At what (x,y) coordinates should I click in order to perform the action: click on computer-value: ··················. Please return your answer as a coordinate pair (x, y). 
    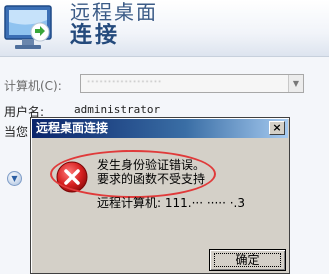
    Looking at the image, I should click on (125, 82).